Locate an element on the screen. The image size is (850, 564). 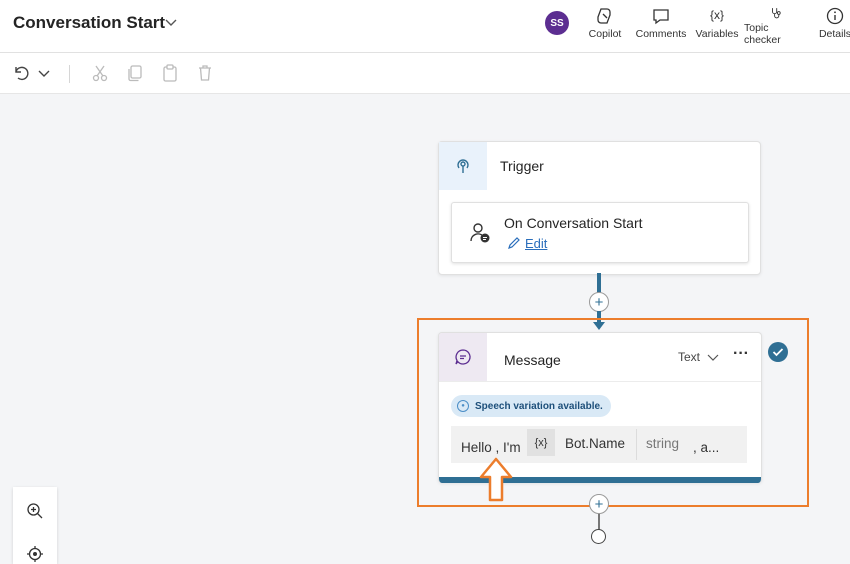
topic-title: Conversation Start is located at coordinates (89, 23).